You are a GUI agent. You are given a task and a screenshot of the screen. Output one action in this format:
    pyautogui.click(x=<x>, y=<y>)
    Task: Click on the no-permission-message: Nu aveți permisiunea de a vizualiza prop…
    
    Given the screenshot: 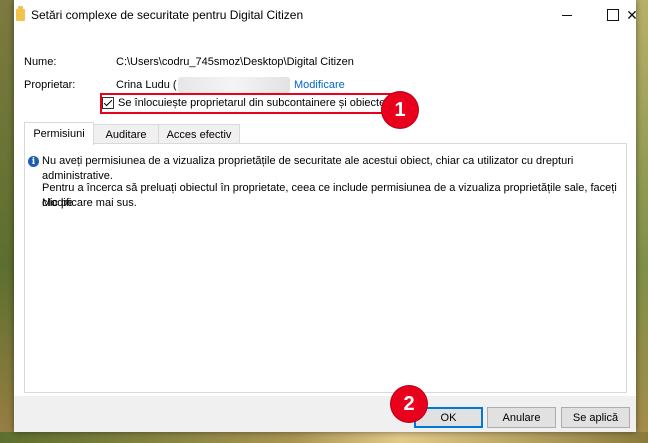 What is the action you would take?
    pyautogui.click(x=308, y=168)
    